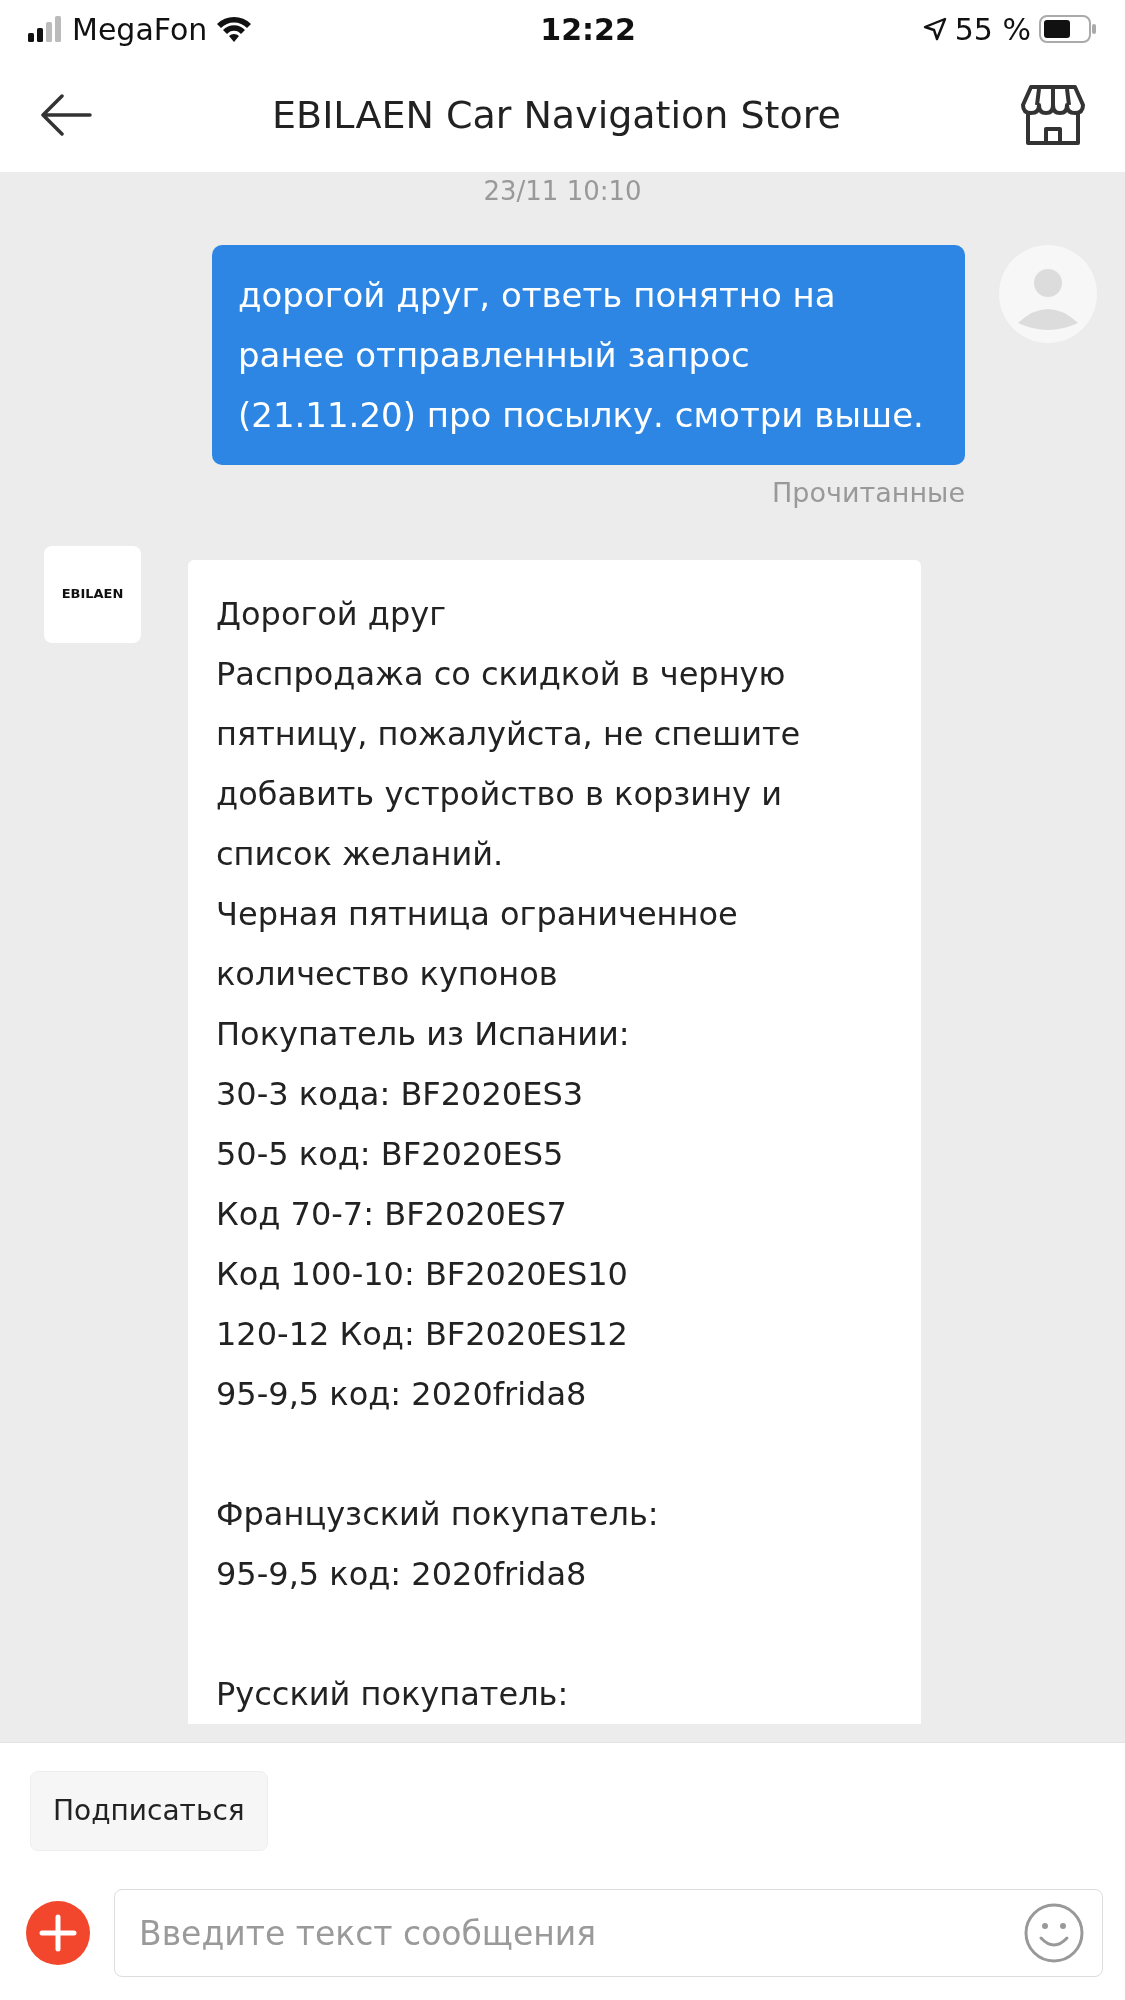  Describe the element at coordinates (477, 944) in the screenshot. I see `message-line: Черная пятница ограниченное количество купонов` at that location.